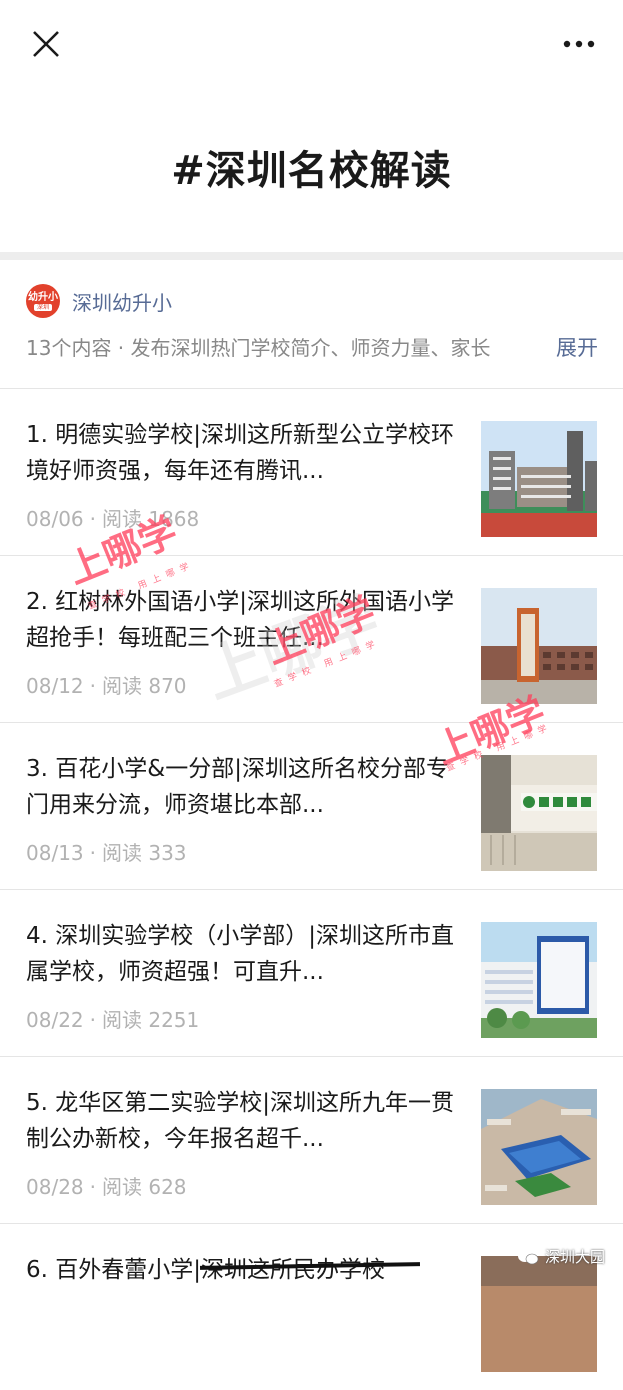 The width and height of the screenshot is (623, 1390). Describe the element at coordinates (42, 307) in the screenshot. I see `avatar-subtext: 深圳` at that location.